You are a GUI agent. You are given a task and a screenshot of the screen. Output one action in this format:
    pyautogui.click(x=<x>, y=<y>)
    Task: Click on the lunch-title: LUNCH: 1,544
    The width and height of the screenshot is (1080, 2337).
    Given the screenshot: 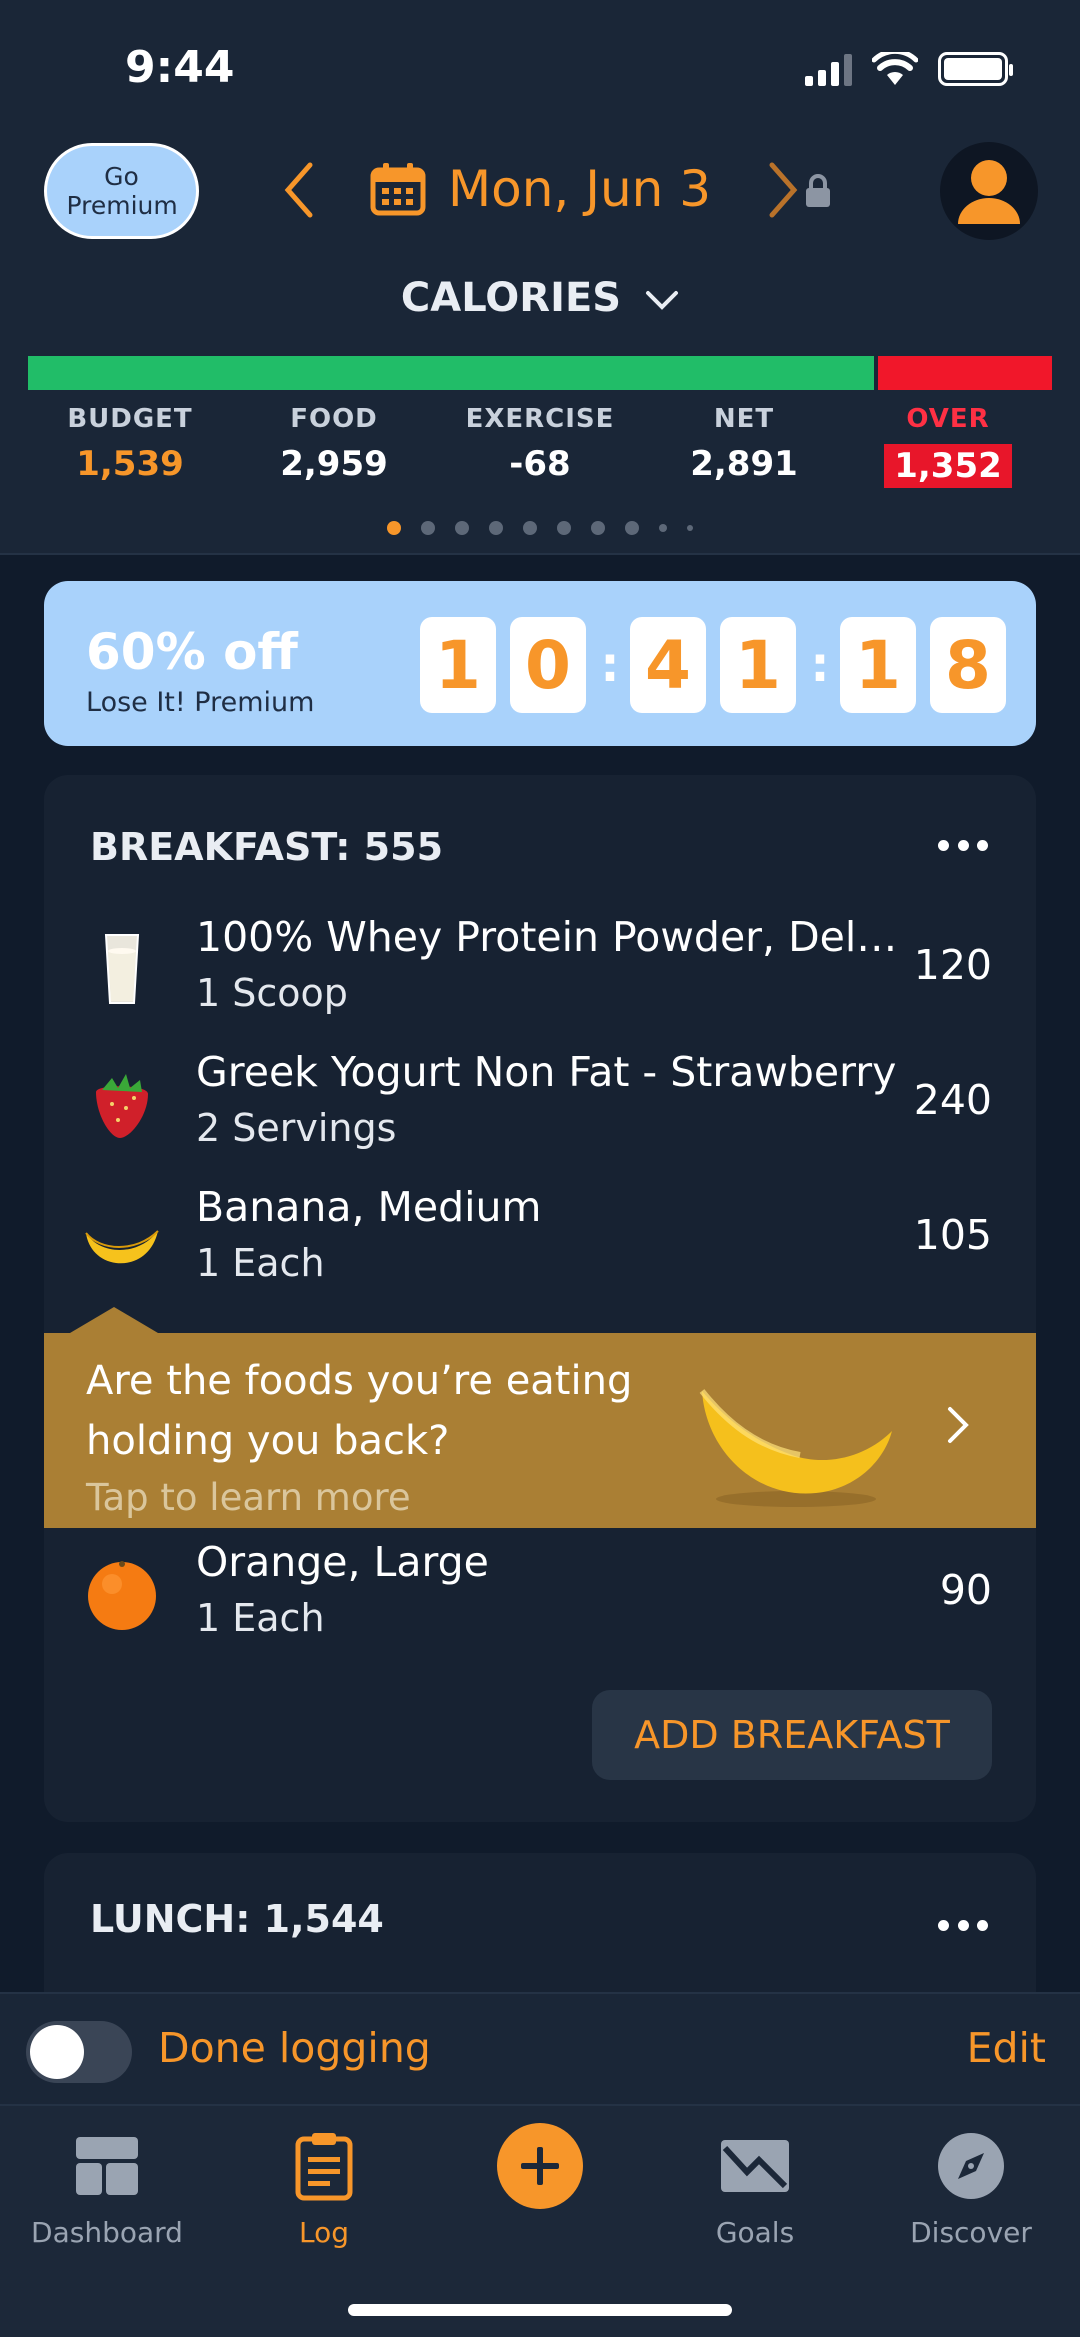 What is the action you would take?
    pyautogui.click(x=237, y=1919)
    